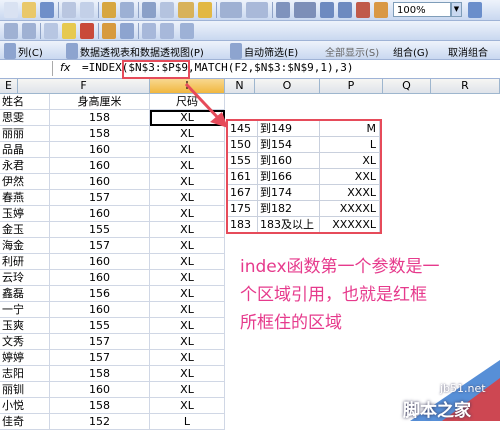 Image resolution: width=500 pixels, height=430 pixels. What do you see at coordinates (25, 198) in the screenshot?
I see `table-cell-name: 春燕` at bounding box center [25, 198].